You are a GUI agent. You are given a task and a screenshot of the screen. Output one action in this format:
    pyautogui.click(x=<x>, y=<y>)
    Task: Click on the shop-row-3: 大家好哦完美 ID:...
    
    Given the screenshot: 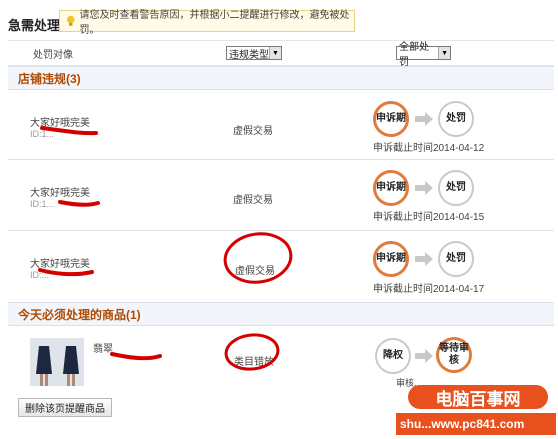 What is the action you would take?
    pyautogui.click(x=60, y=267)
    